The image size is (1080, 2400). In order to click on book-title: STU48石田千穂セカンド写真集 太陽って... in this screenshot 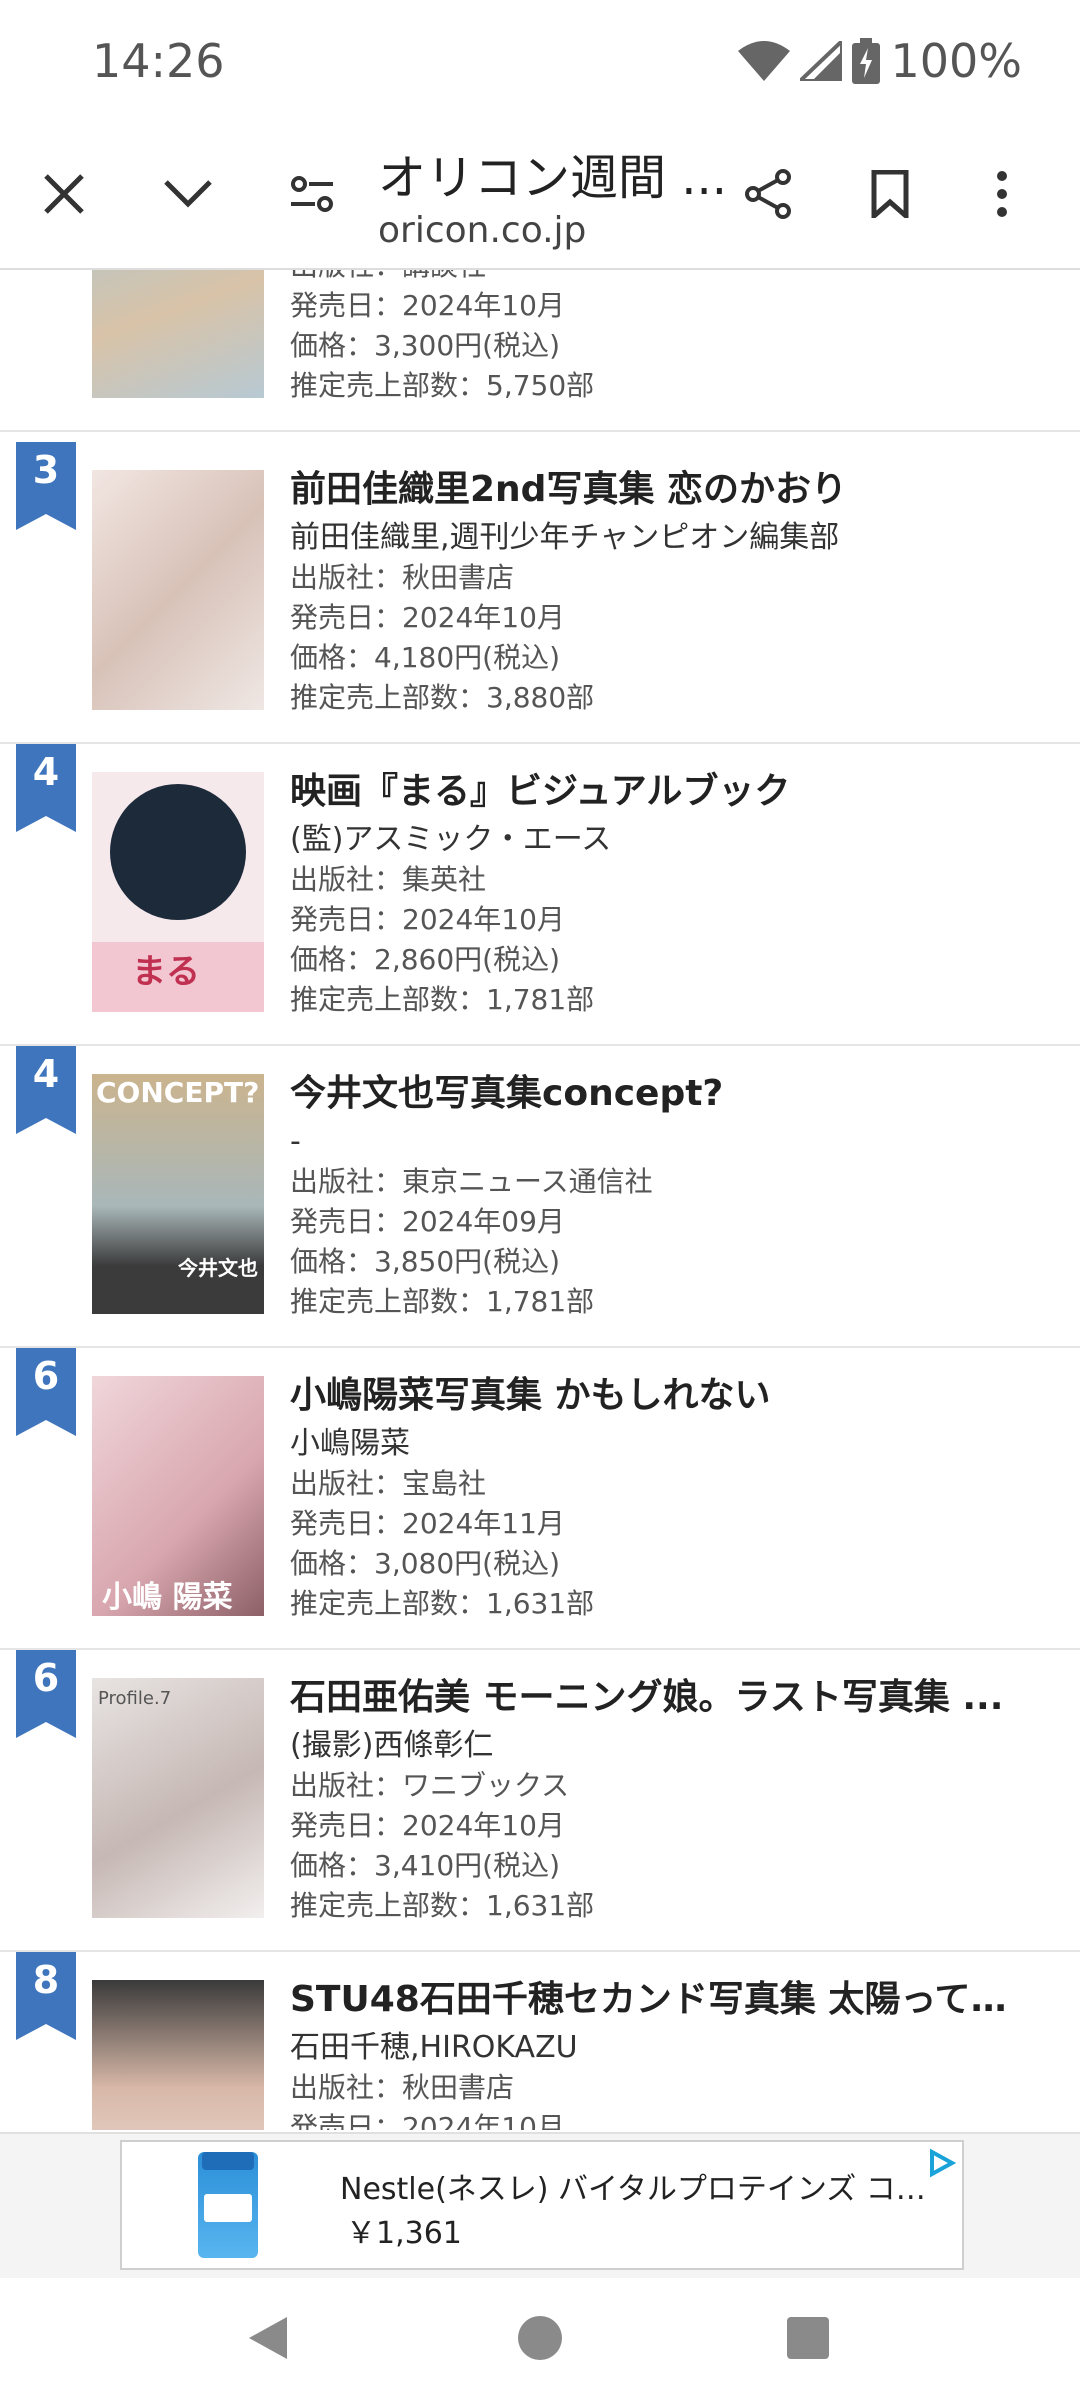, I will do `click(650, 2000)`.